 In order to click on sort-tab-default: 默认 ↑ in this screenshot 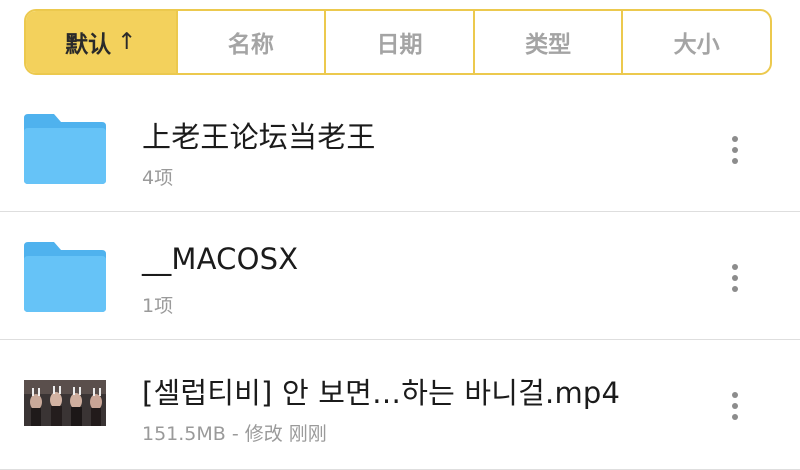, I will do `click(101, 42)`.